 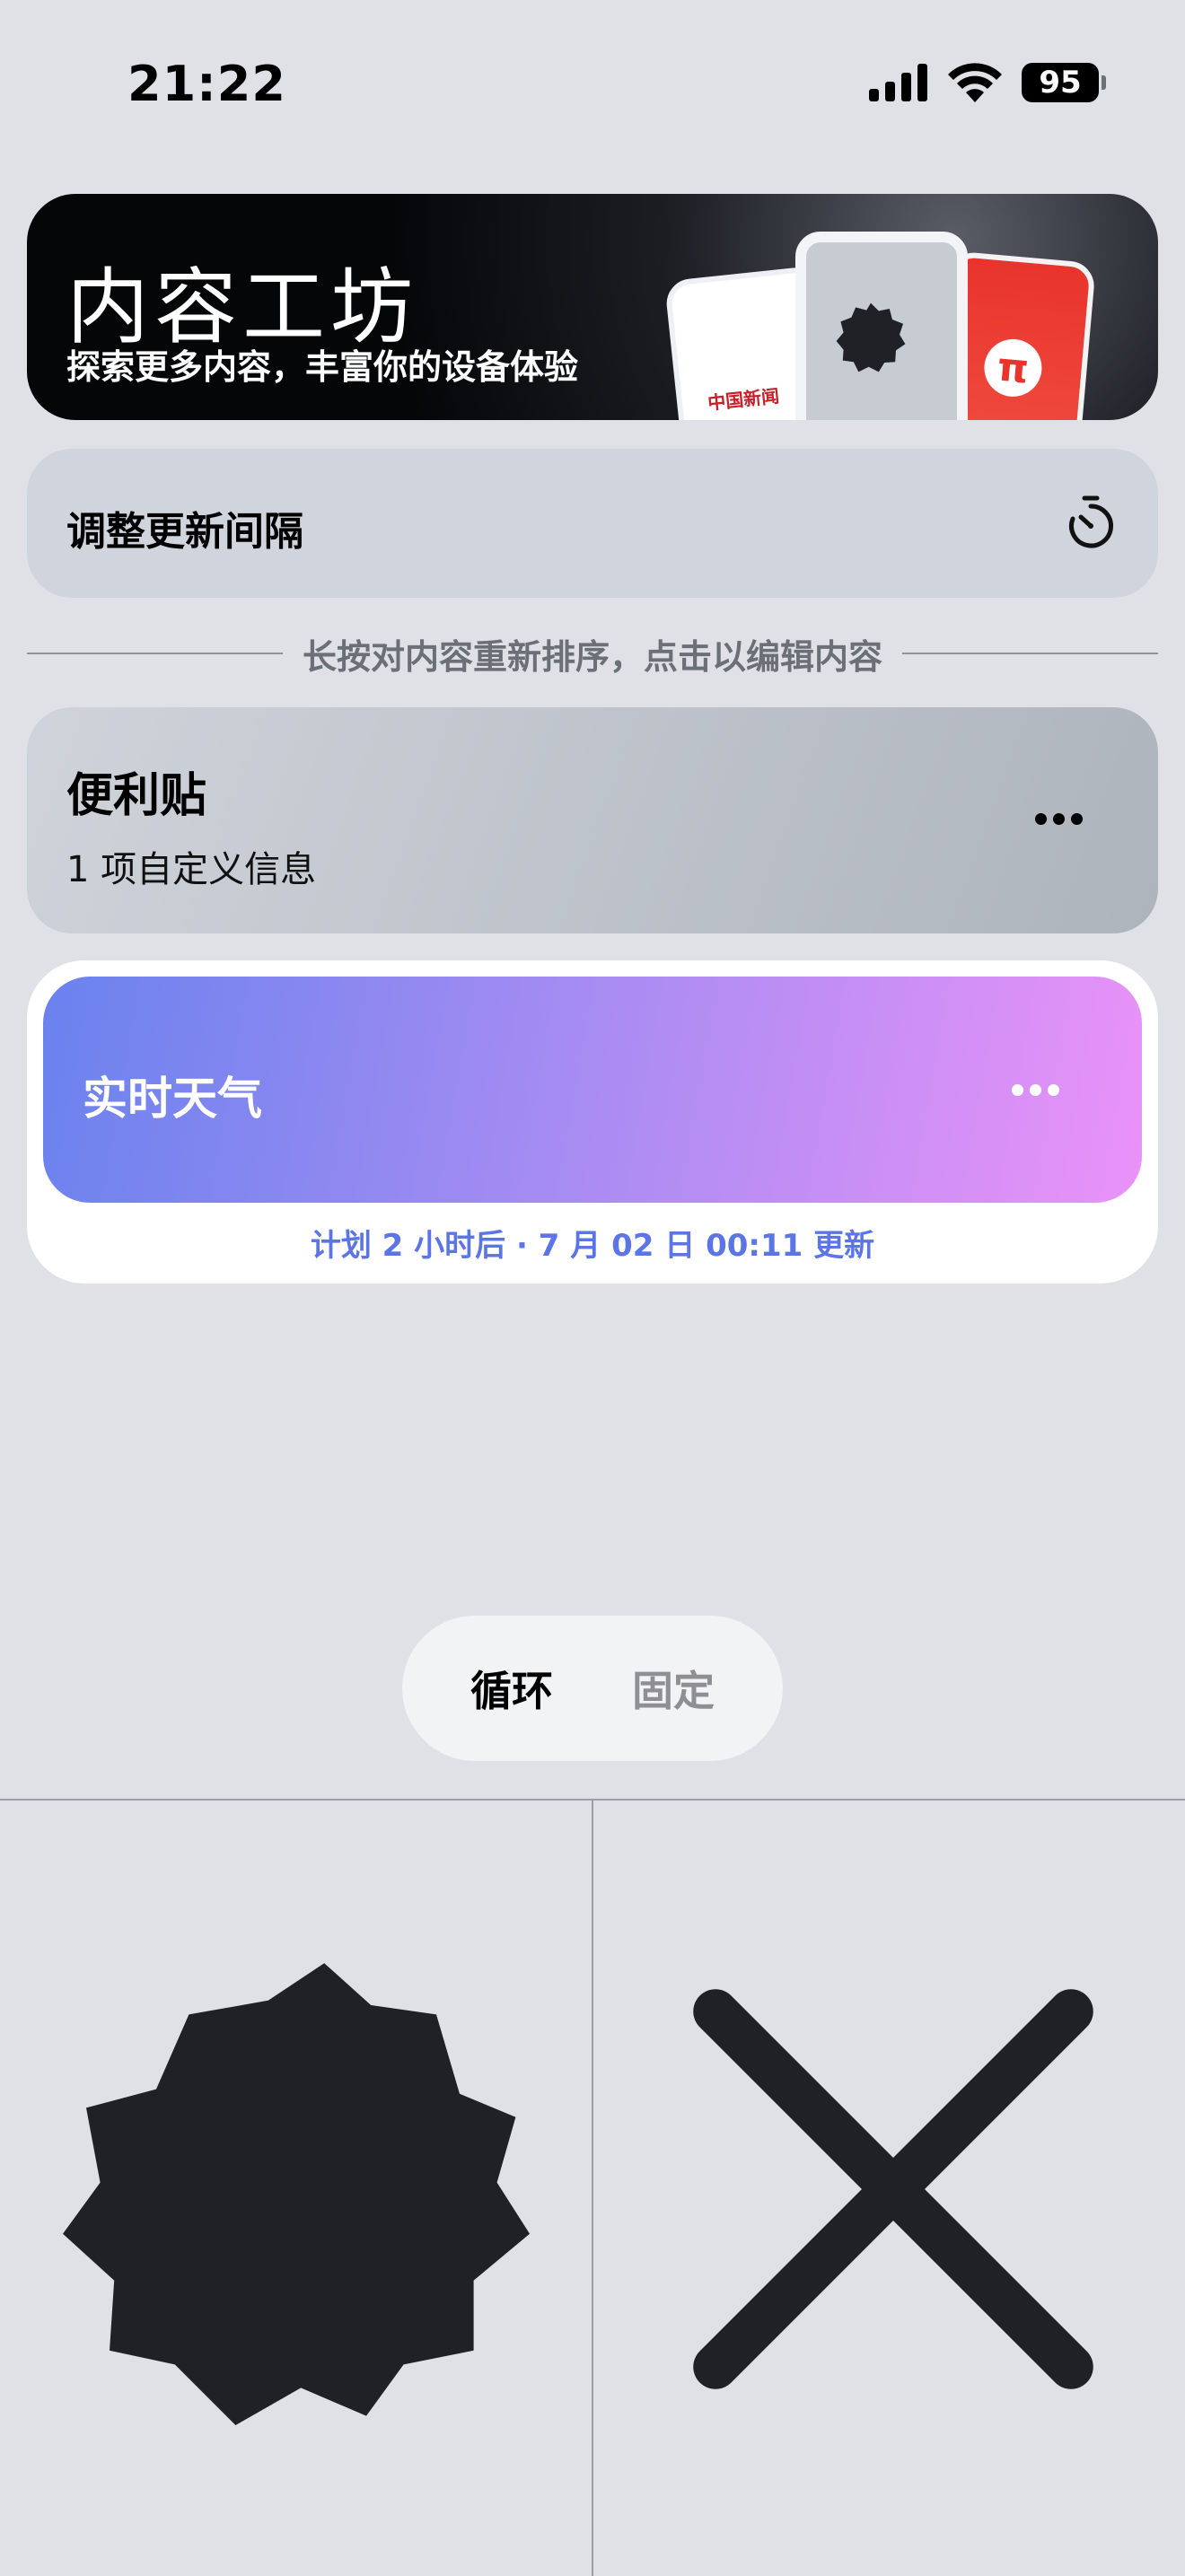 I want to click on battery-icon: 95, so click(x=1064, y=82).